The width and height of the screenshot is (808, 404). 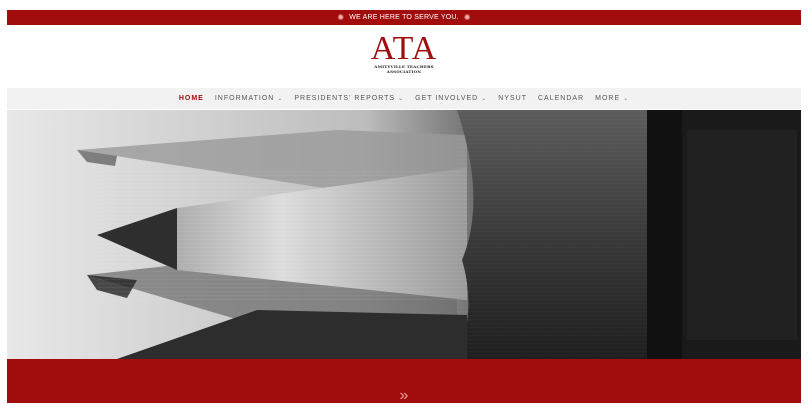 I want to click on nav-item-home: HOME, so click(x=191, y=98).